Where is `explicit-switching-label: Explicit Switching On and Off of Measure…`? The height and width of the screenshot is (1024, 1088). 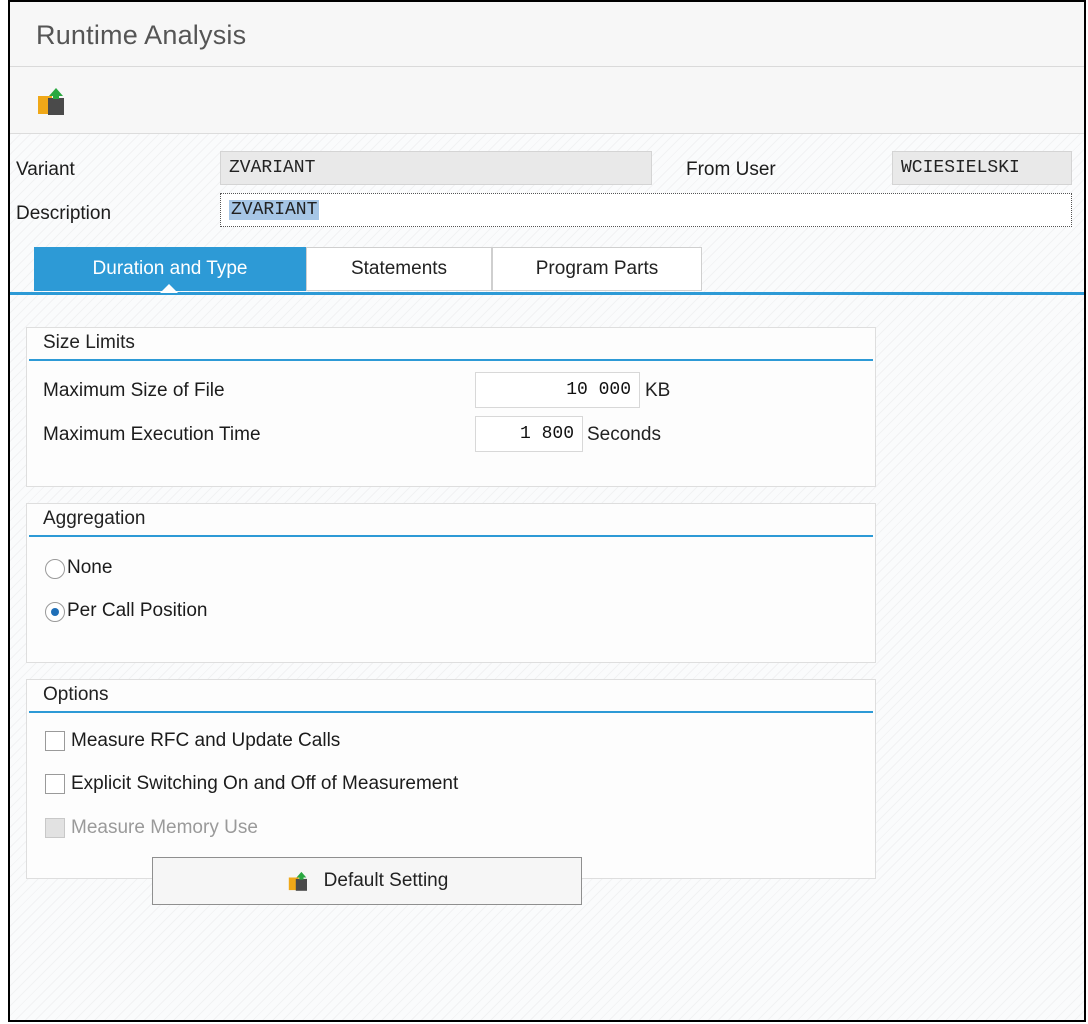 explicit-switching-label: Explicit Switching On and Off of Measure… is located at coordinates (264, 784).